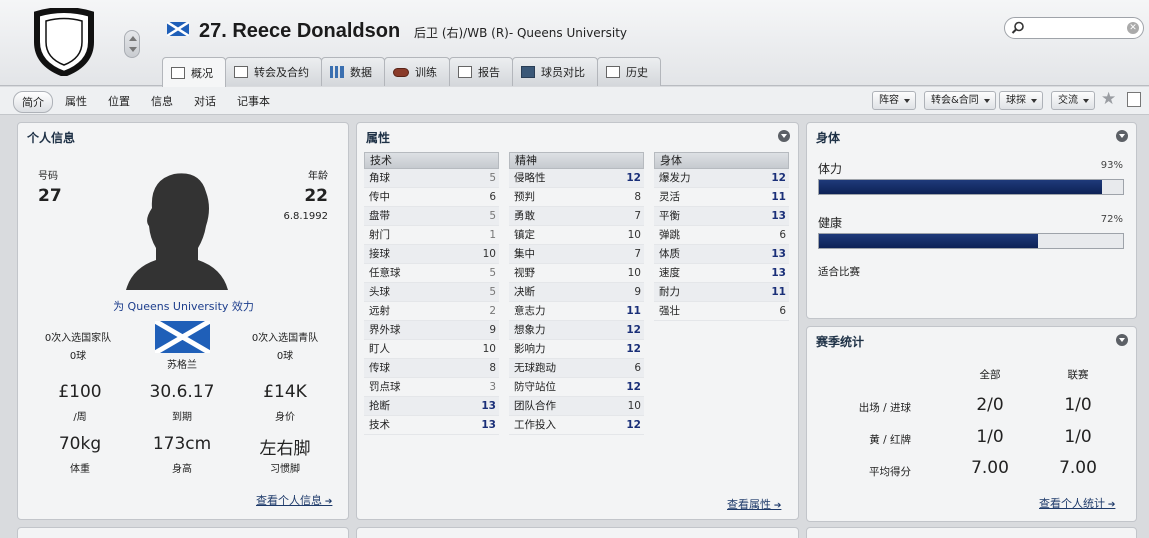 This screenshot has width=1149, height=538. I want to click on attribute-row: 弹跳 6, so click(721, 235).